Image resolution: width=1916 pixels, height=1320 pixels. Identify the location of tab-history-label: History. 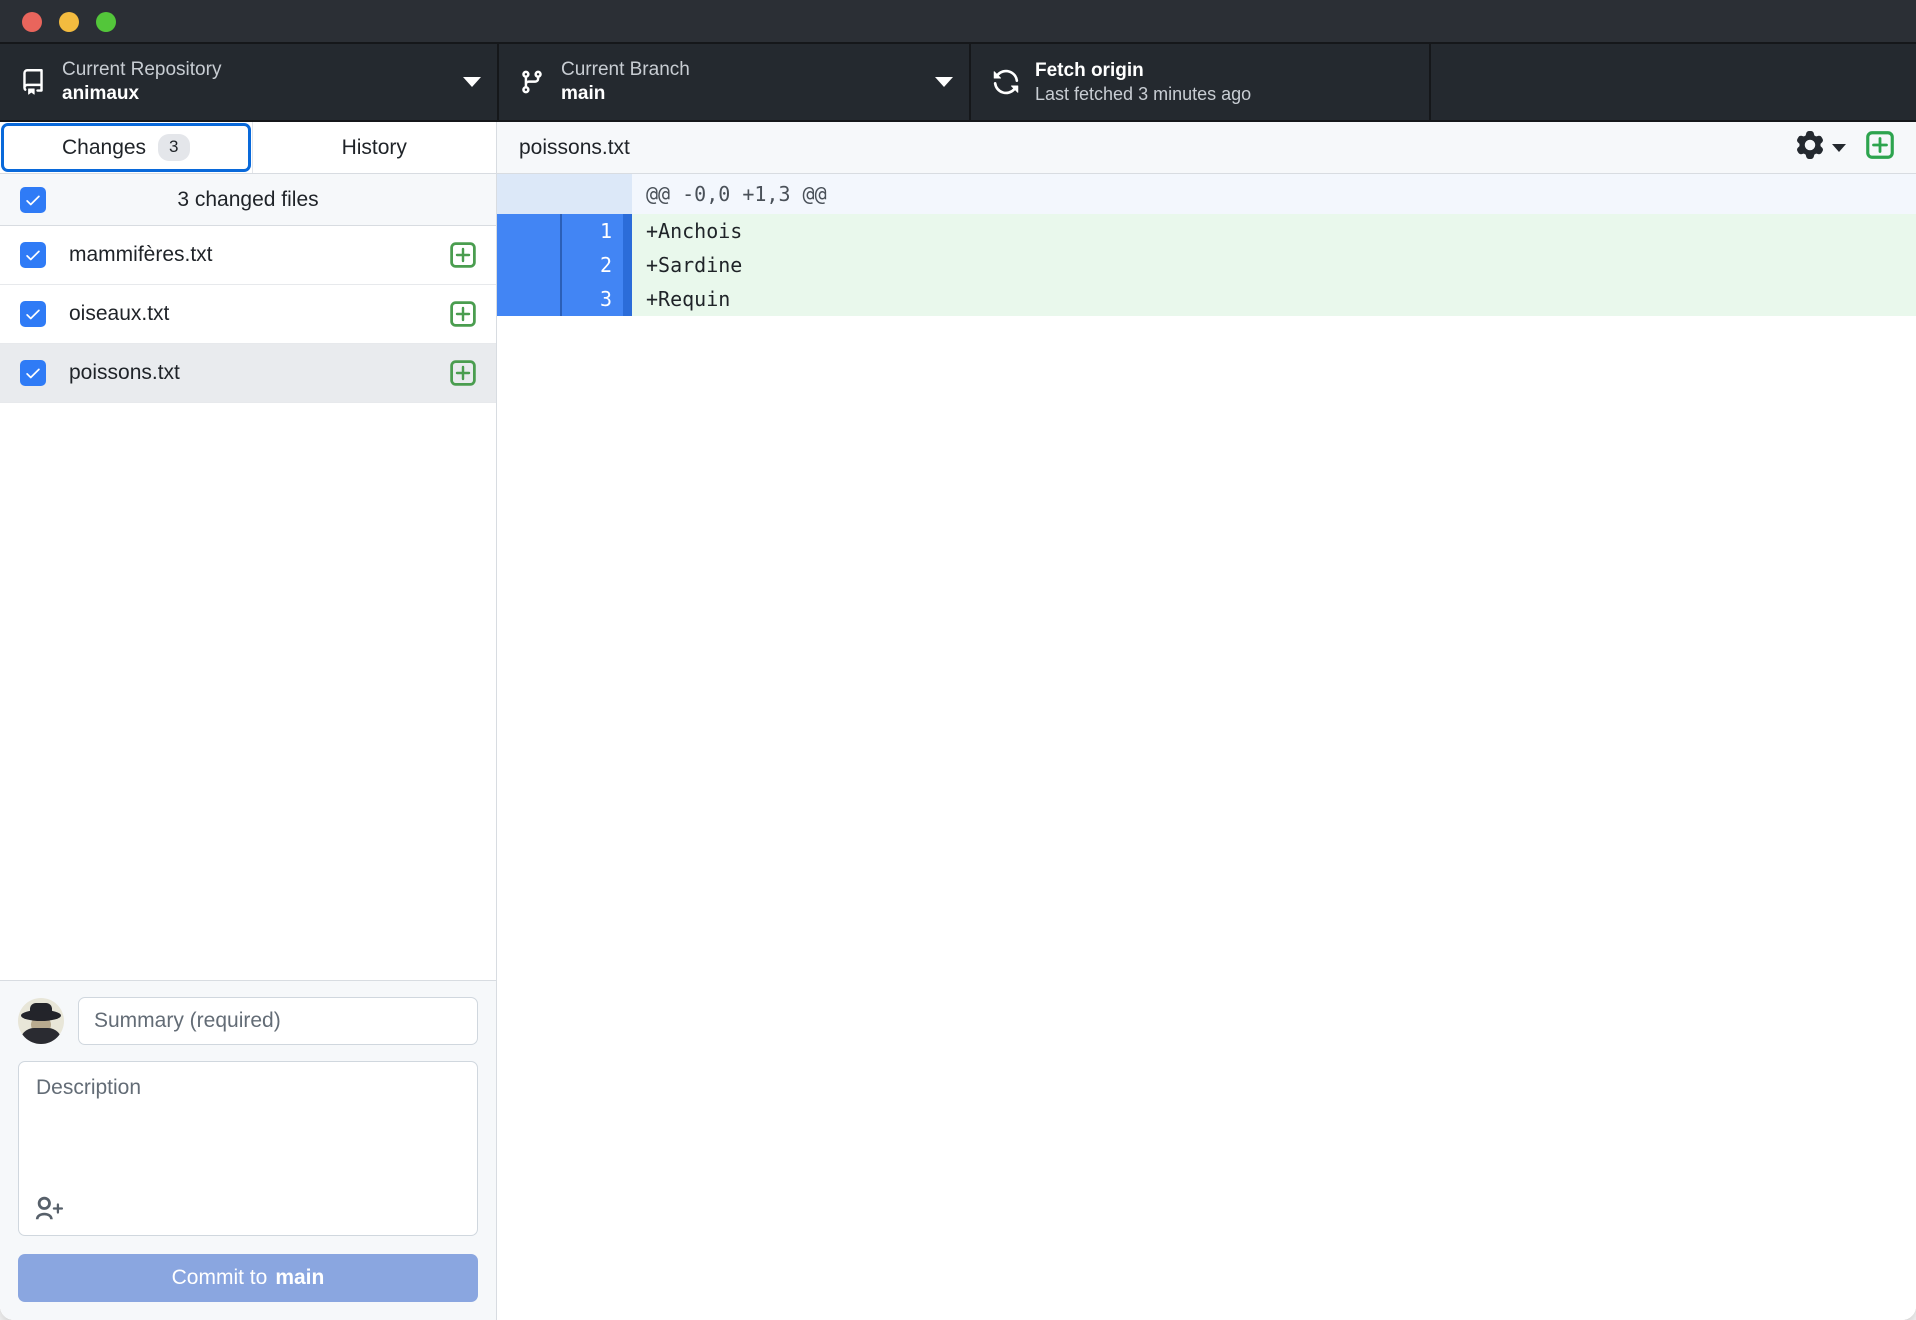
(374, 147).